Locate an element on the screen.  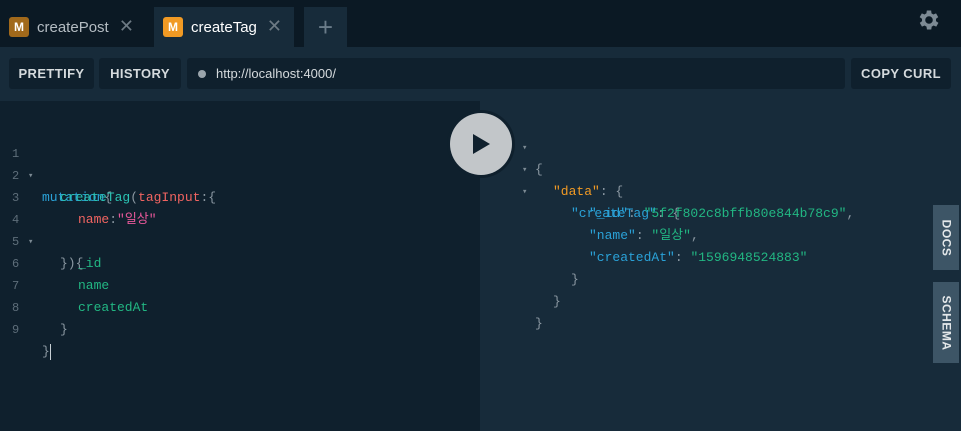
result-line: ▾ "createTag": { is located at coordinates (720, 190).